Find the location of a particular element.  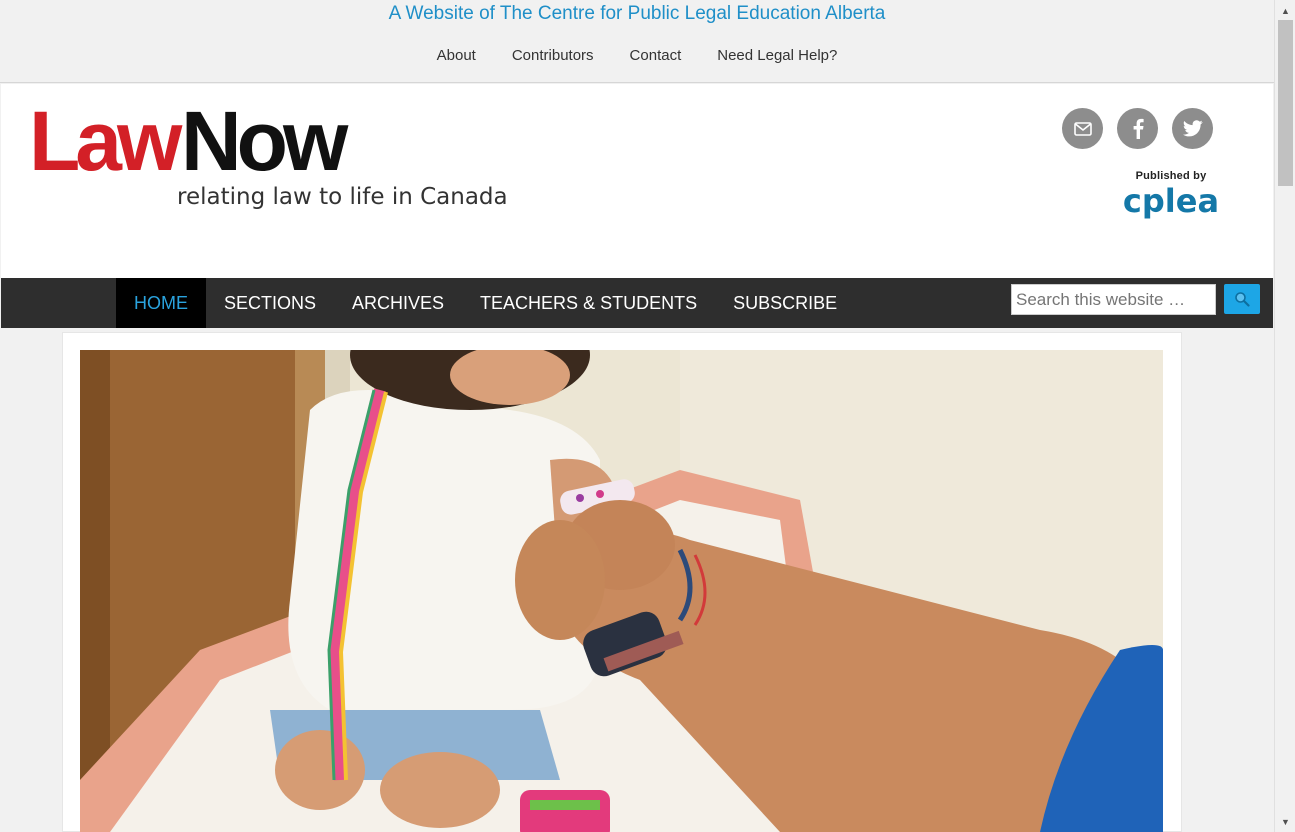

cplea-logo: cplea is located at coordinates (1171, 201).